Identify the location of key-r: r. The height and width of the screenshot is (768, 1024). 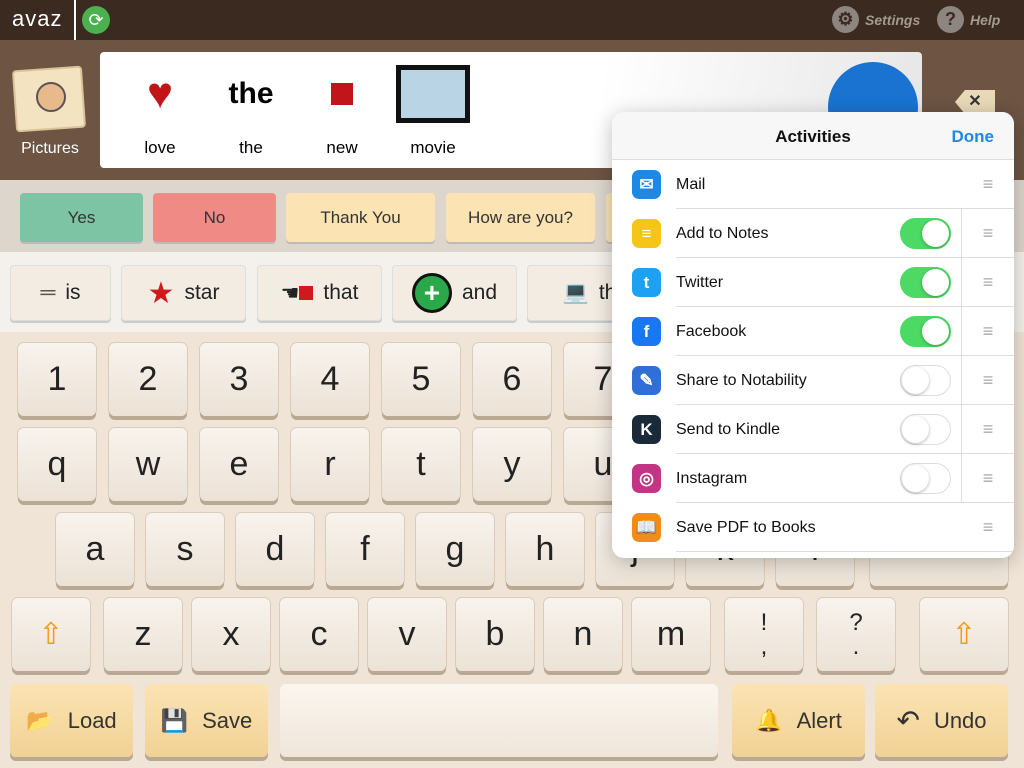
(330, 464).